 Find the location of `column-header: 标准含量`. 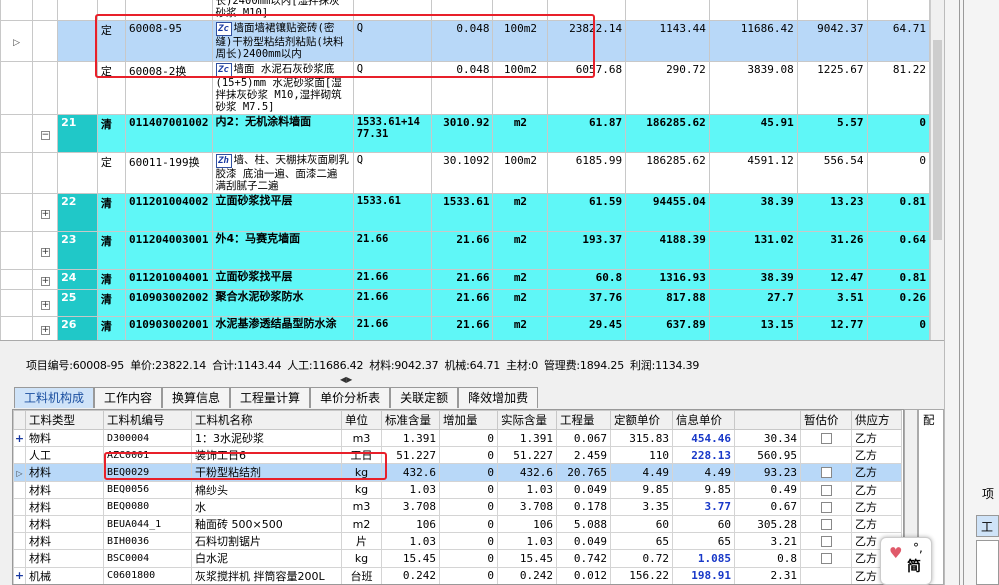

column-header: 标准含量 is located at coordinates (410, 420).